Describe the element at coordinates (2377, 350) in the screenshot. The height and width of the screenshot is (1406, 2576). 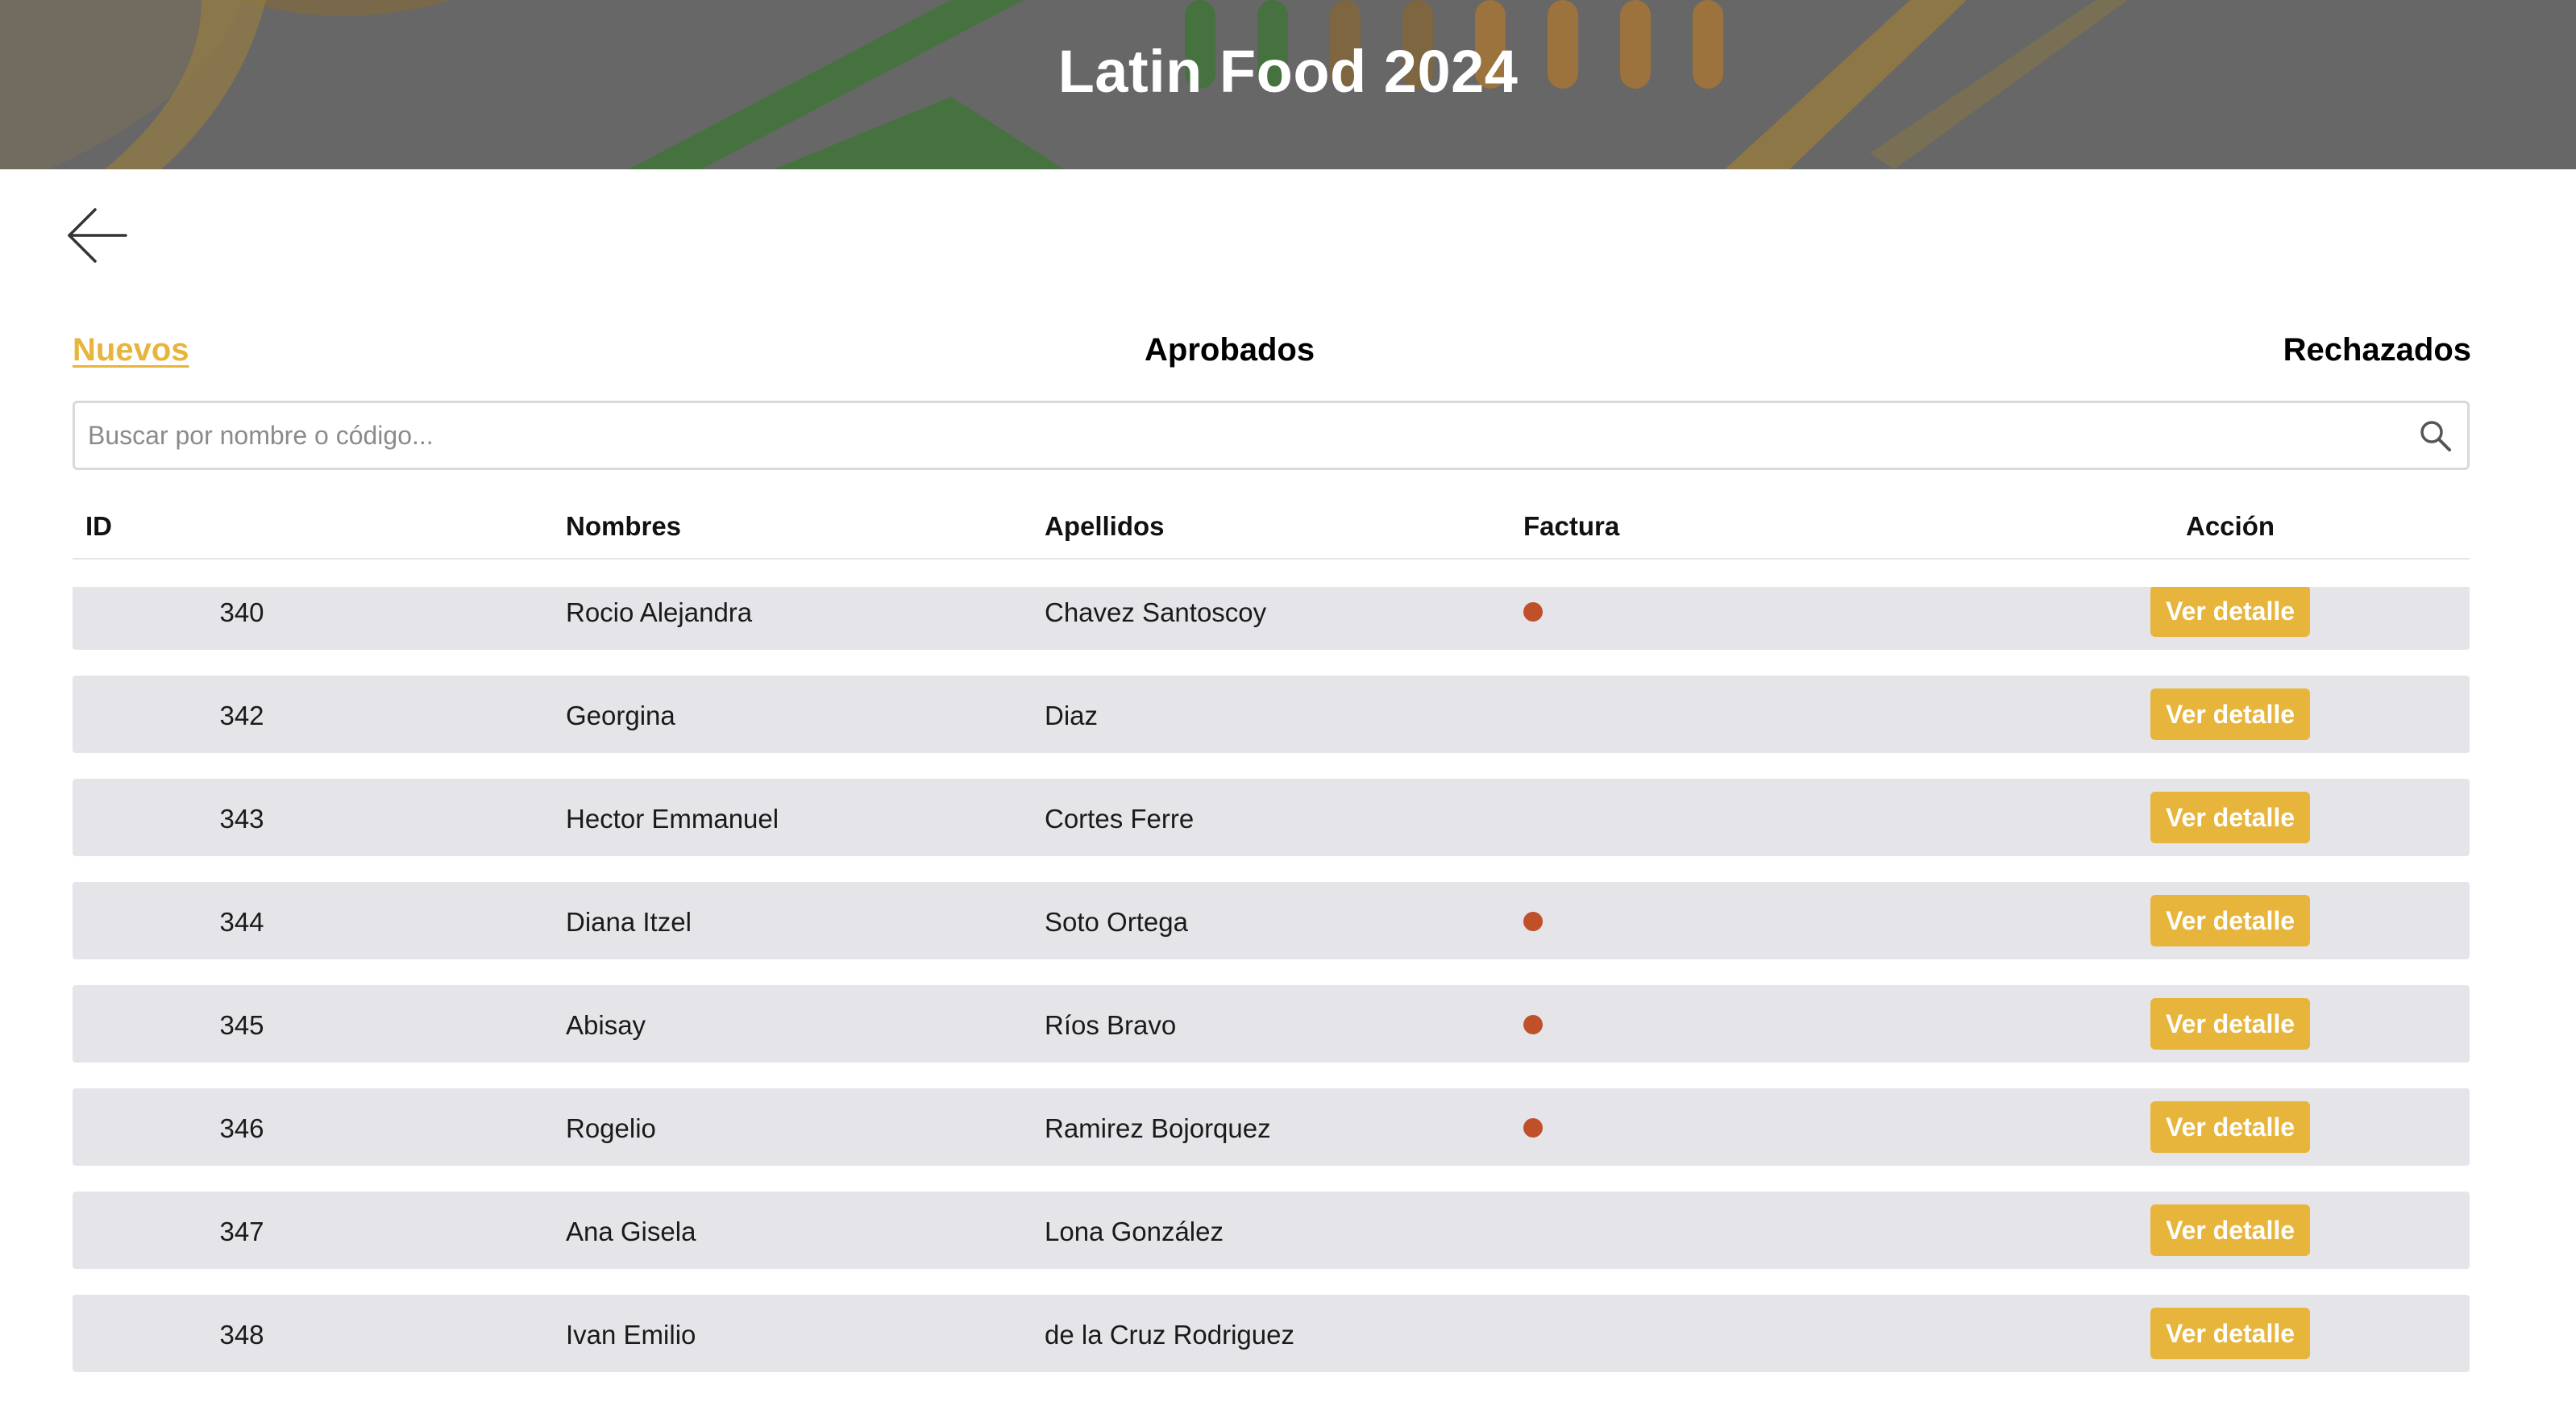
I see `tab-rechazados: Rechazados` at that location.